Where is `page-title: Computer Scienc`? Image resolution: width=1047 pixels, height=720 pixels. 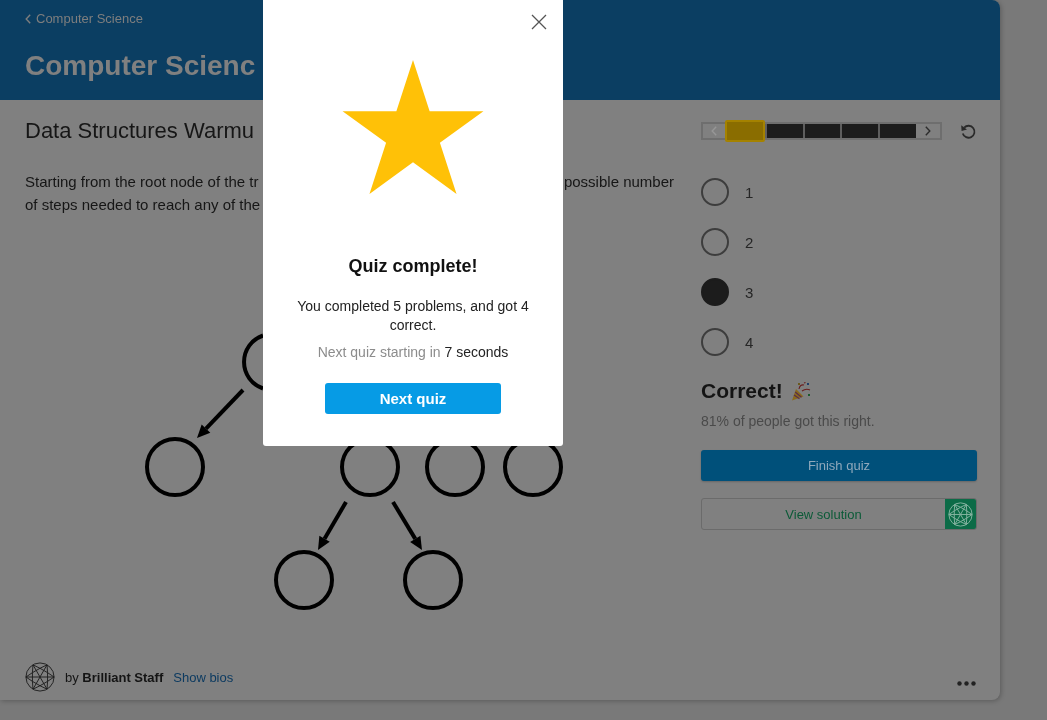
page-title: Computer Scienc is located at coordinates (140, 66).